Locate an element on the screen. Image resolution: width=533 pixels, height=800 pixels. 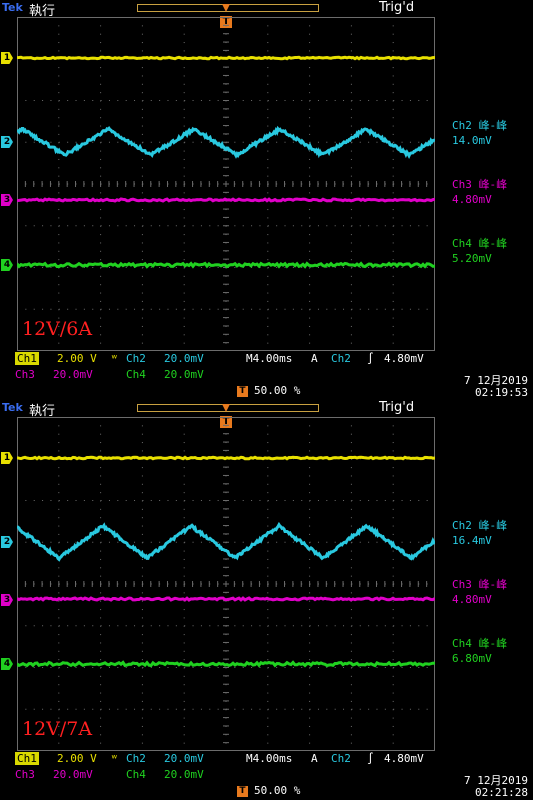
measurement-ch2: Ch2 峰-峰 16.4mV is located at coordinates (479, 533).